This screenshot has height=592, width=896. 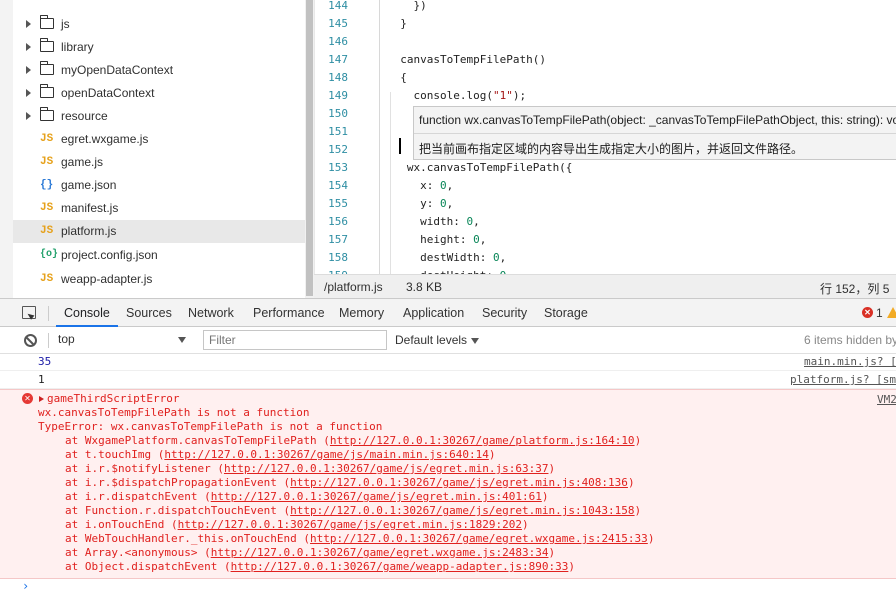 What do you see at coordinates (159, 24) in the screenshot?
I see `tree-folder-js: js` at bounding box center [159, 24].